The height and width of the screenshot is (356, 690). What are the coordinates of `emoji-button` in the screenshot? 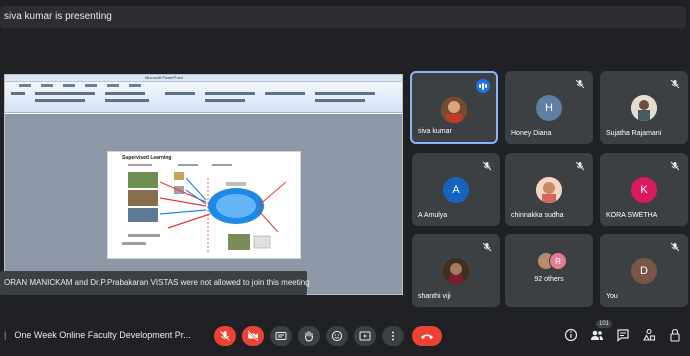 It's located at (337, 336).